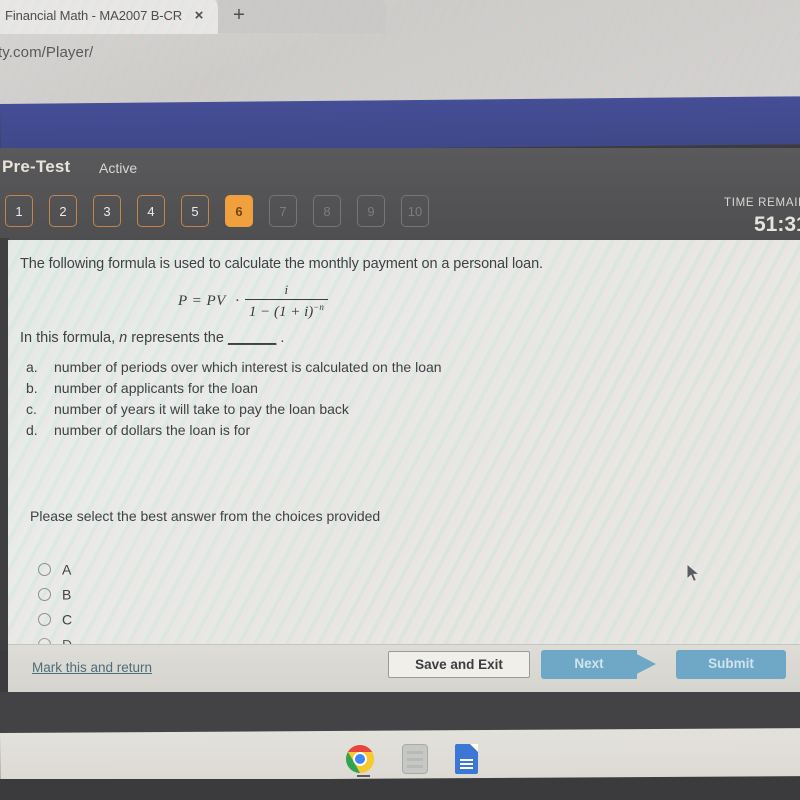 This screenshot has height=800, width=800. I want to click on save-and-exit-button: Save and Exit, so click(459, 664).